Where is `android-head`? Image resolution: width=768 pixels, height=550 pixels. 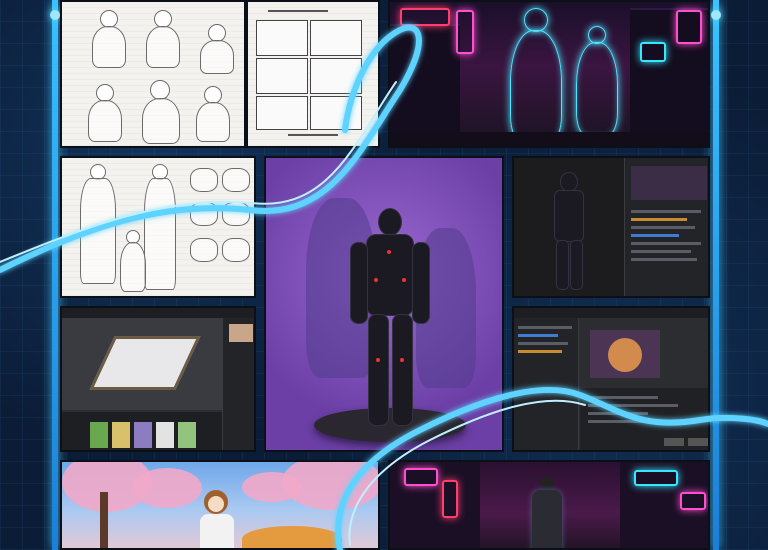
android-head is located at coordinates (547, 483).